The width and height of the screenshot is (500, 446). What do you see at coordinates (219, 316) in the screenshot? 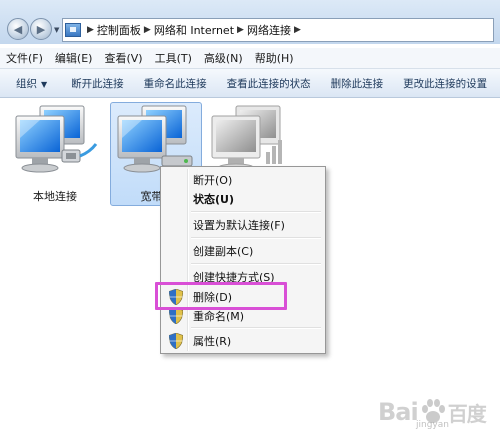
I see `menu-item-label: 重命名(M)` at bounding box center [219, 316].